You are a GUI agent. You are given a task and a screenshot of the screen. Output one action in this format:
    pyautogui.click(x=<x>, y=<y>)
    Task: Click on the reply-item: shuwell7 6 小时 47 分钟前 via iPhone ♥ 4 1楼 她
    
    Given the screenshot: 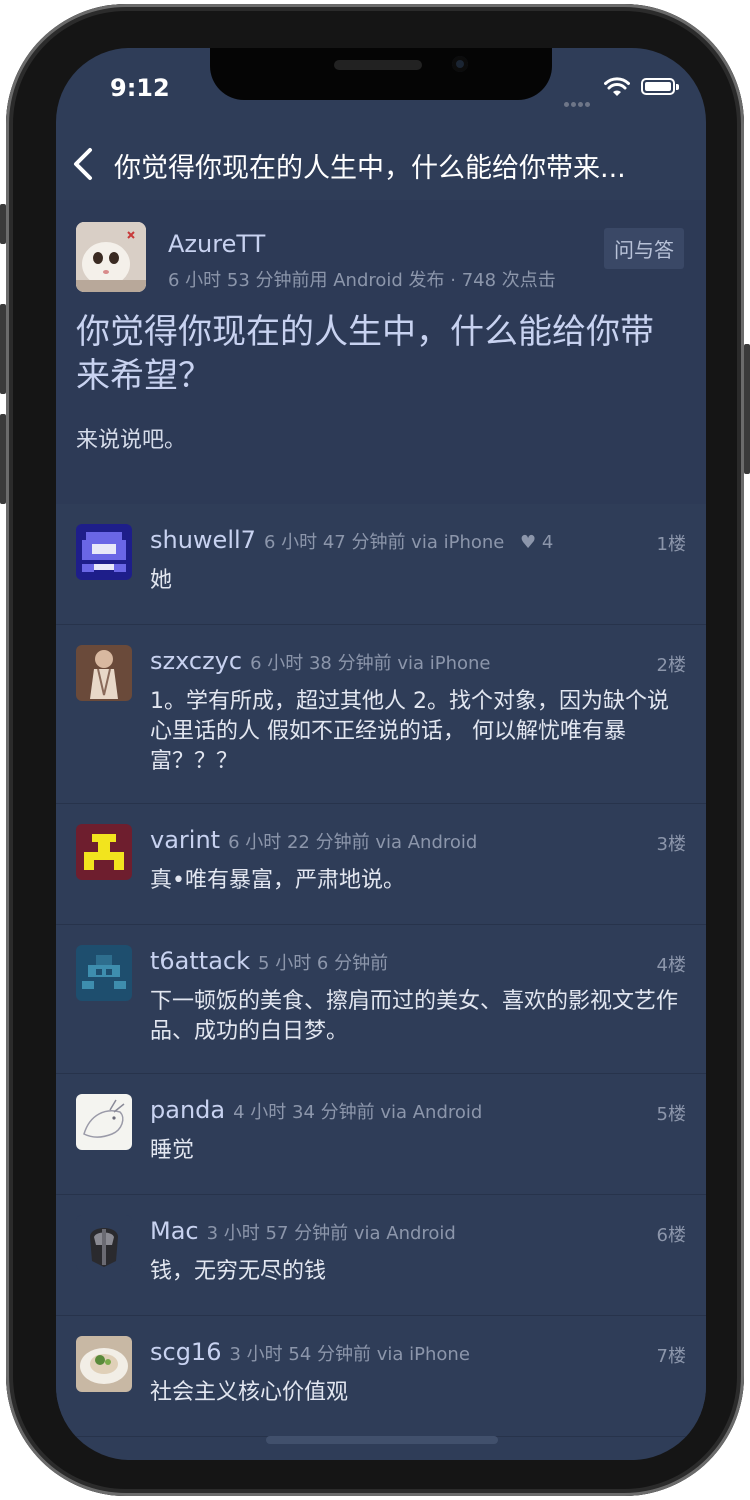 What is the action you would take?
    pyautogui.click(x=381, y=564)
    